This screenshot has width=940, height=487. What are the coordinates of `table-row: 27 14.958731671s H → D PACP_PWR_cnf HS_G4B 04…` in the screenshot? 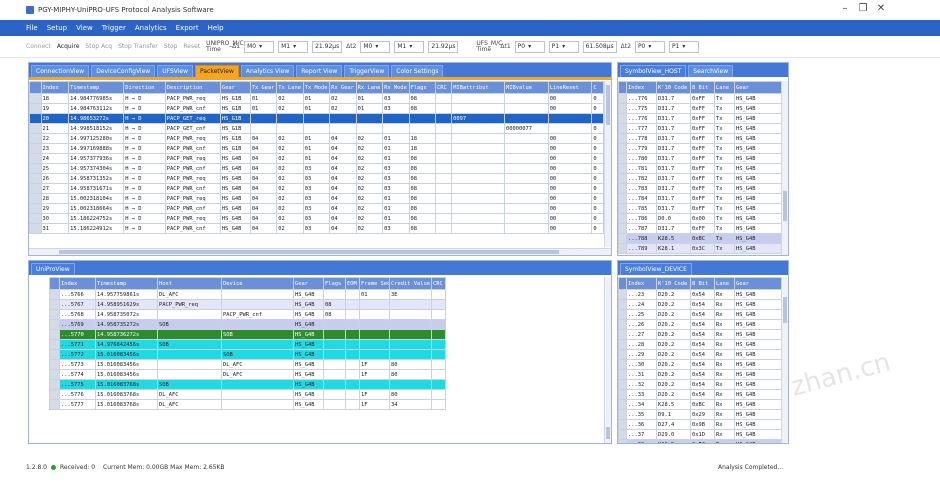 It's located at (316, 188).